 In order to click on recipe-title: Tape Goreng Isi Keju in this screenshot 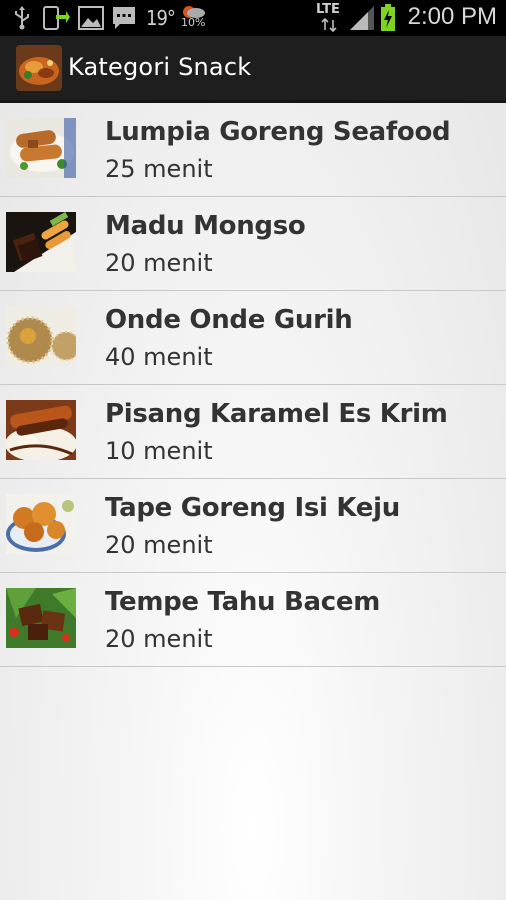, I will do `click(252, 508)`.